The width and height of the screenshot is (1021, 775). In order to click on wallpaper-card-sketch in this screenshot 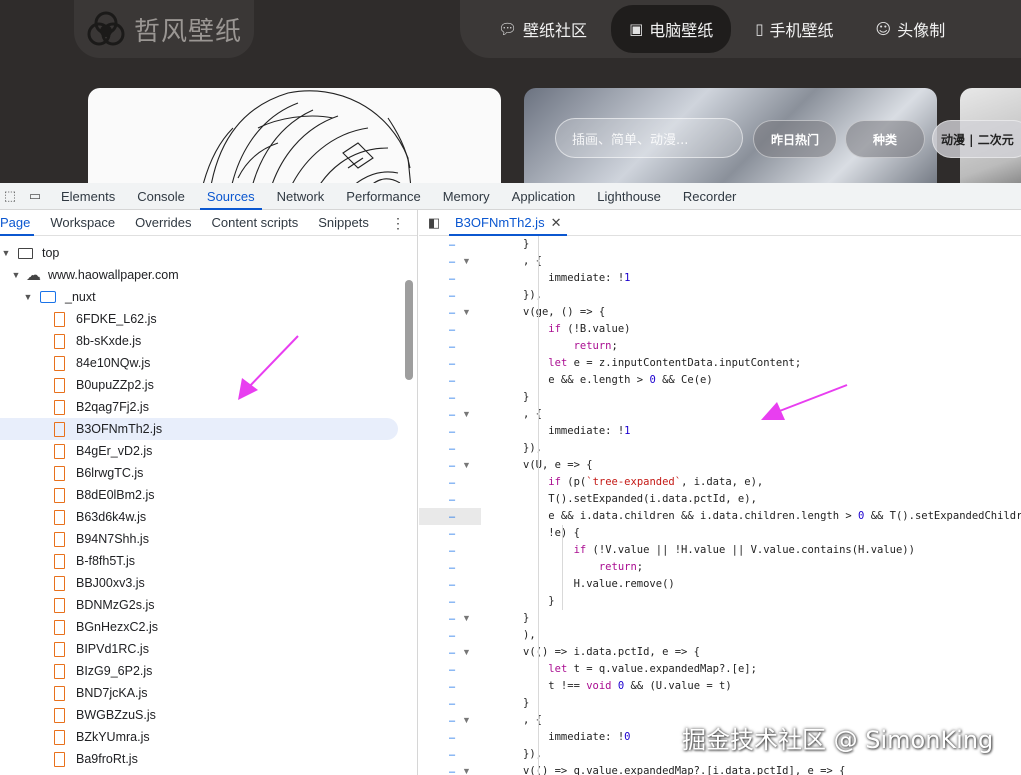, I will do `click(294, 135)`.